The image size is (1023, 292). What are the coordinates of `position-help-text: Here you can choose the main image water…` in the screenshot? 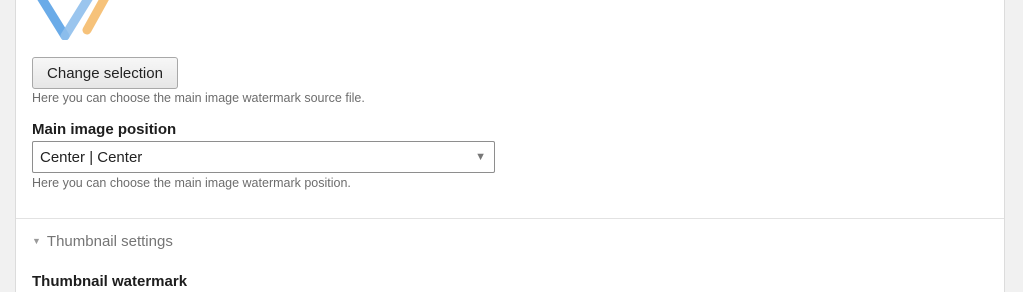 It's located at (191, 183).